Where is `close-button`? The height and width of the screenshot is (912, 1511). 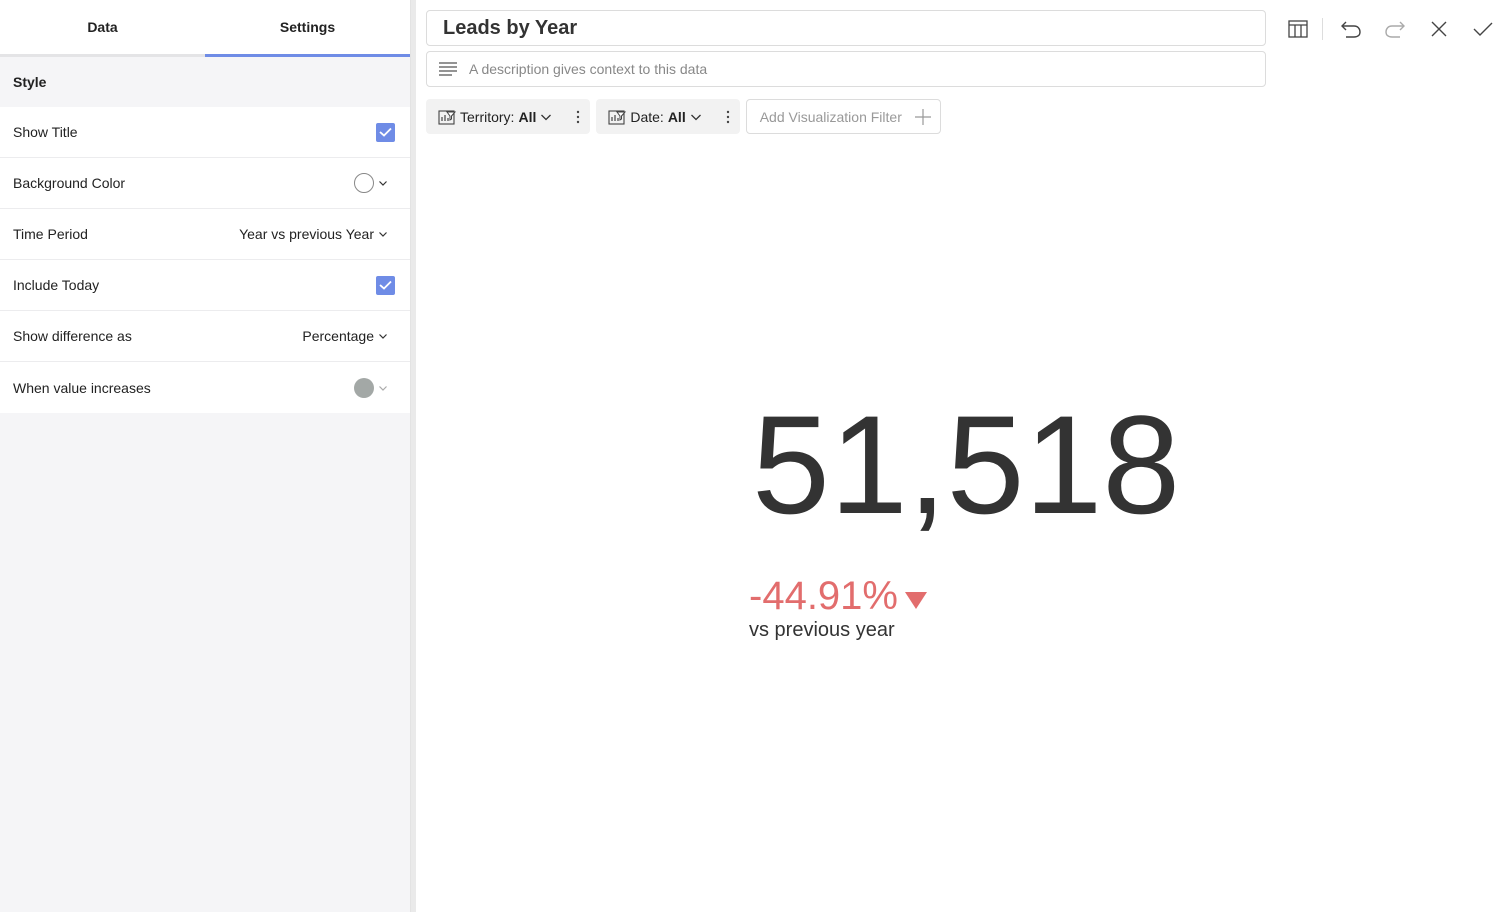 close-button is located at coordinates (1439, 29).